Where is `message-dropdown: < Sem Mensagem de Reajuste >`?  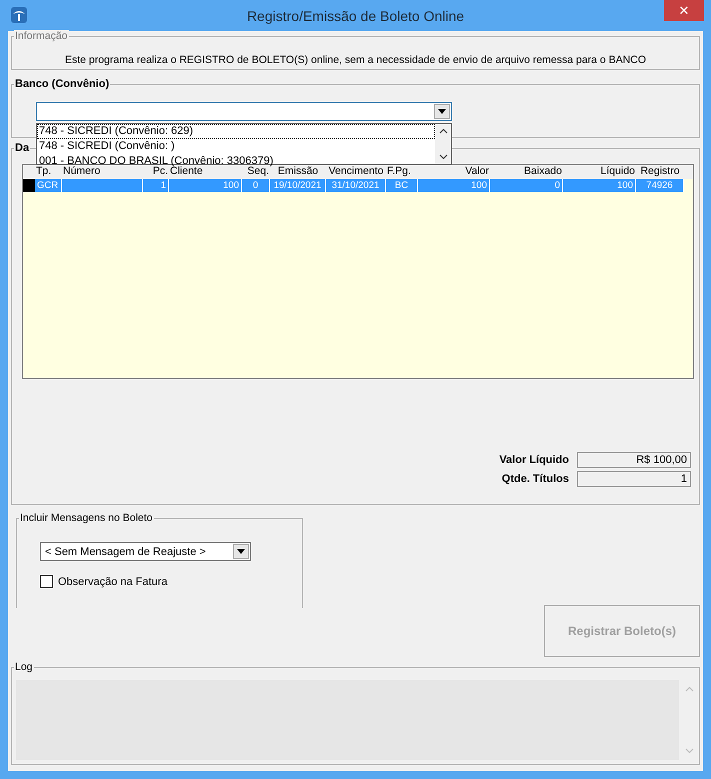 message-dropdown: < Sem Mensagem de Reajuste > is located at coordinates (145, 551).